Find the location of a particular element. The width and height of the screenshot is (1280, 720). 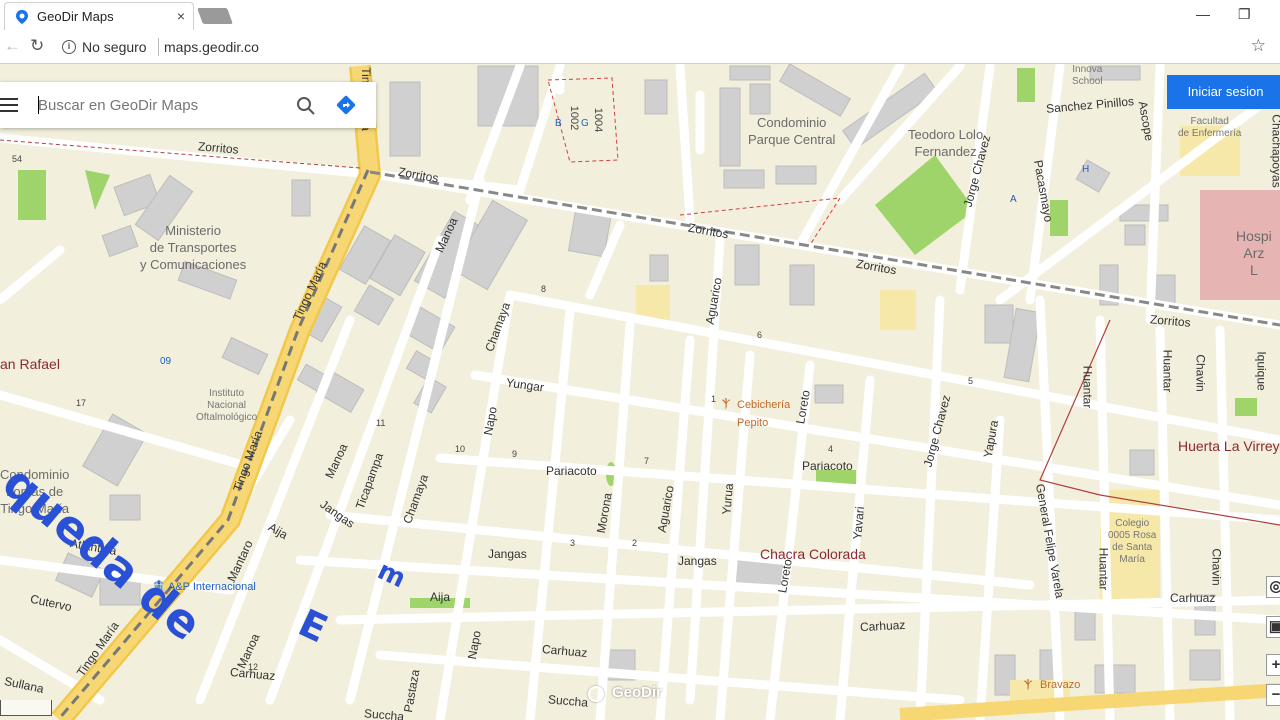

browser-toolbar: ← ↻ i No seguro maps.geodir.co ☆ is located at coordinates (640, 47).